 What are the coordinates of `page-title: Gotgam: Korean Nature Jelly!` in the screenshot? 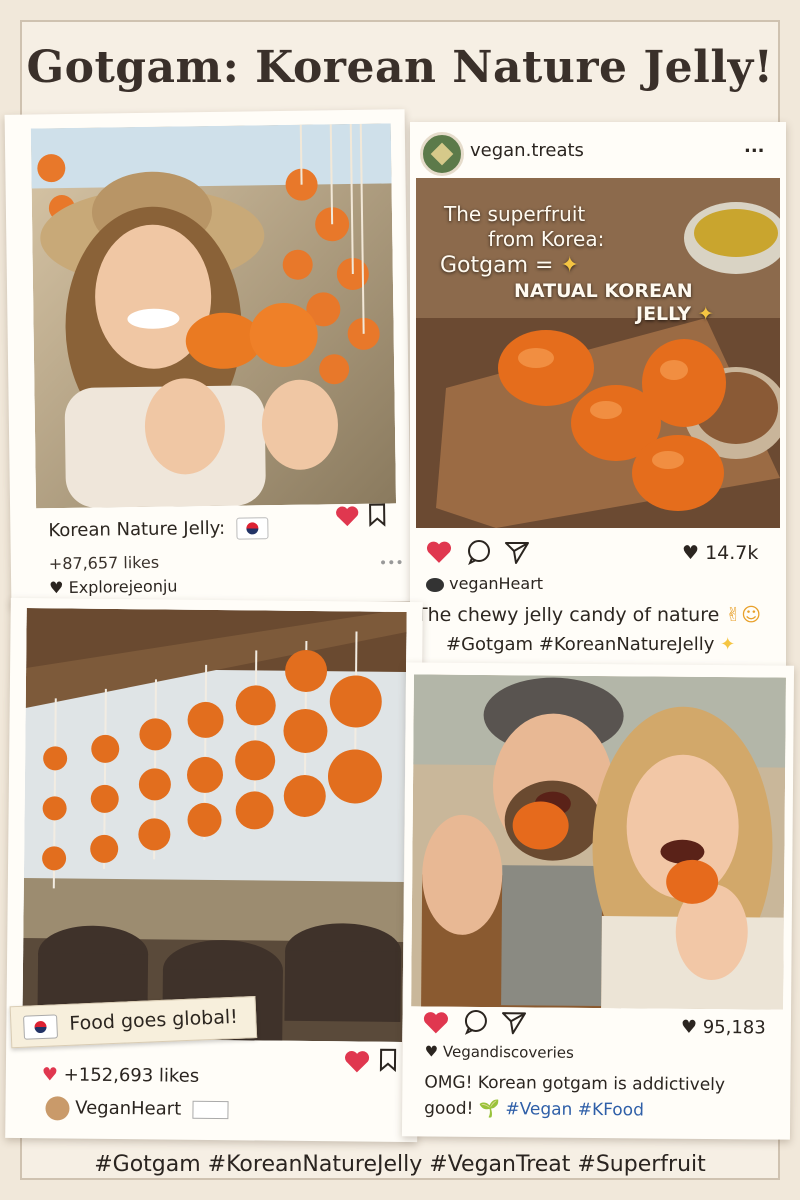 It's located at (400, 67).